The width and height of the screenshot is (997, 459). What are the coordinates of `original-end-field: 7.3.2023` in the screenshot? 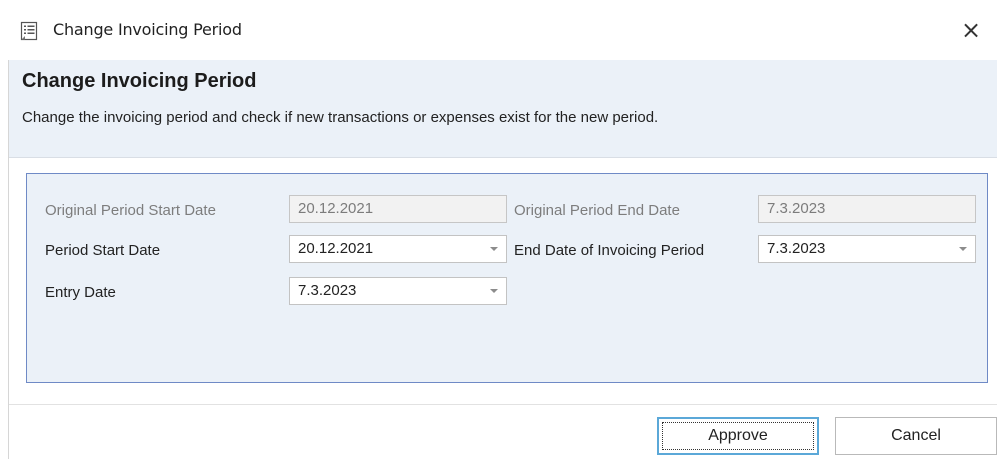 It's located at (867, 209).